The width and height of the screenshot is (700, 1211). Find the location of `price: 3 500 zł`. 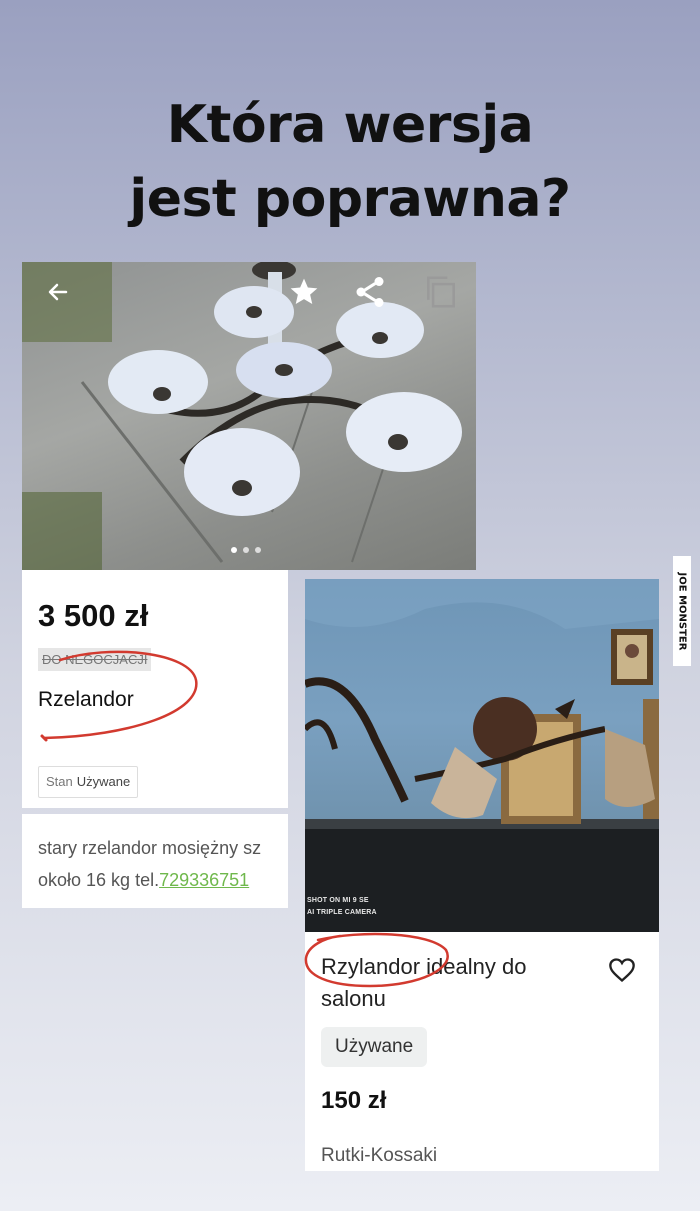

price: 3 500 zł is located at coordinates (93, 615).